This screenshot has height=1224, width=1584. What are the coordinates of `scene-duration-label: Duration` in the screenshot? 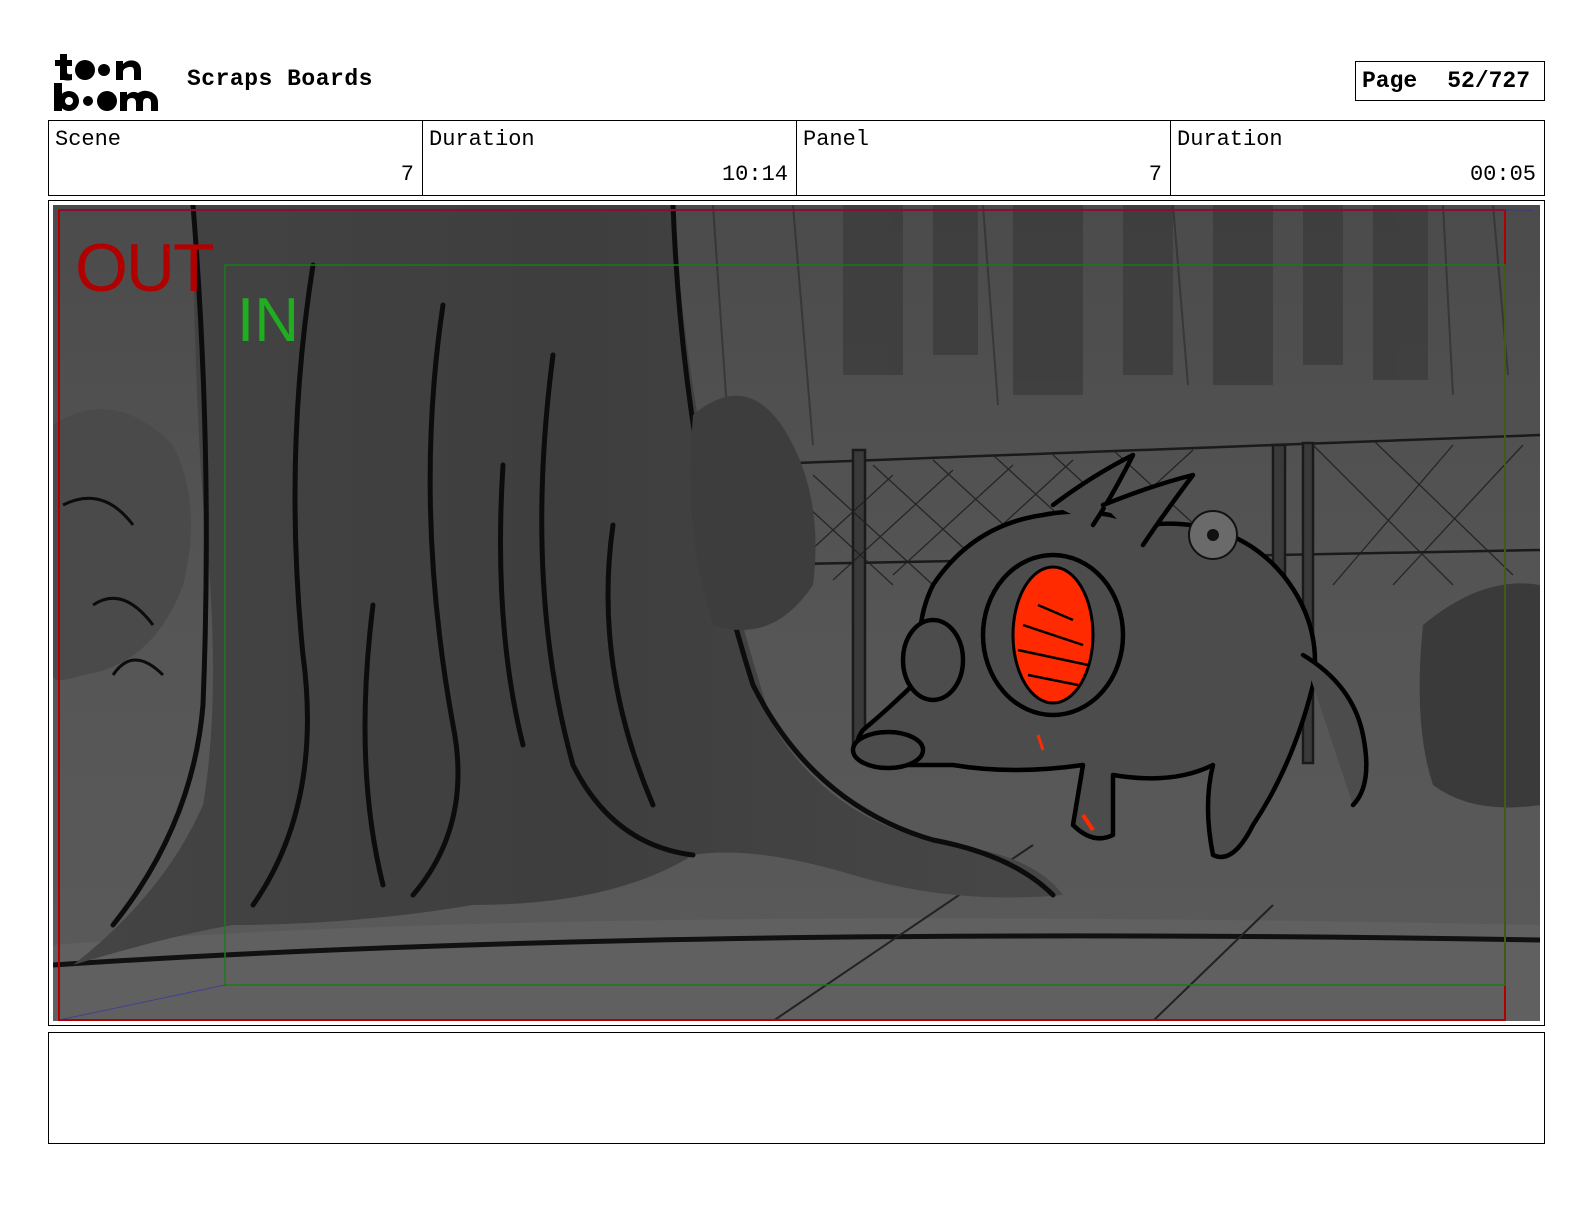 It's located at (482, 139).